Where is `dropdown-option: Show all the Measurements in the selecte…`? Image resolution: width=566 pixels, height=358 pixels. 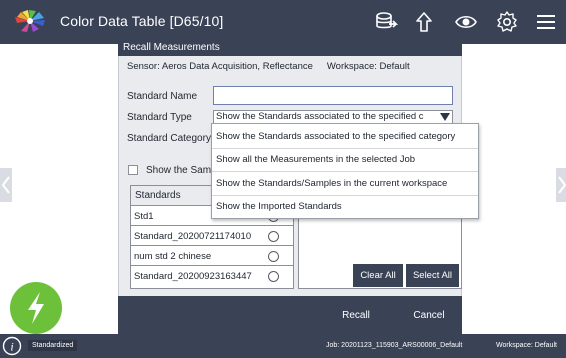
dropdown-option: Show all the Measurements in the selecte… is located at coordinates (315, 159).